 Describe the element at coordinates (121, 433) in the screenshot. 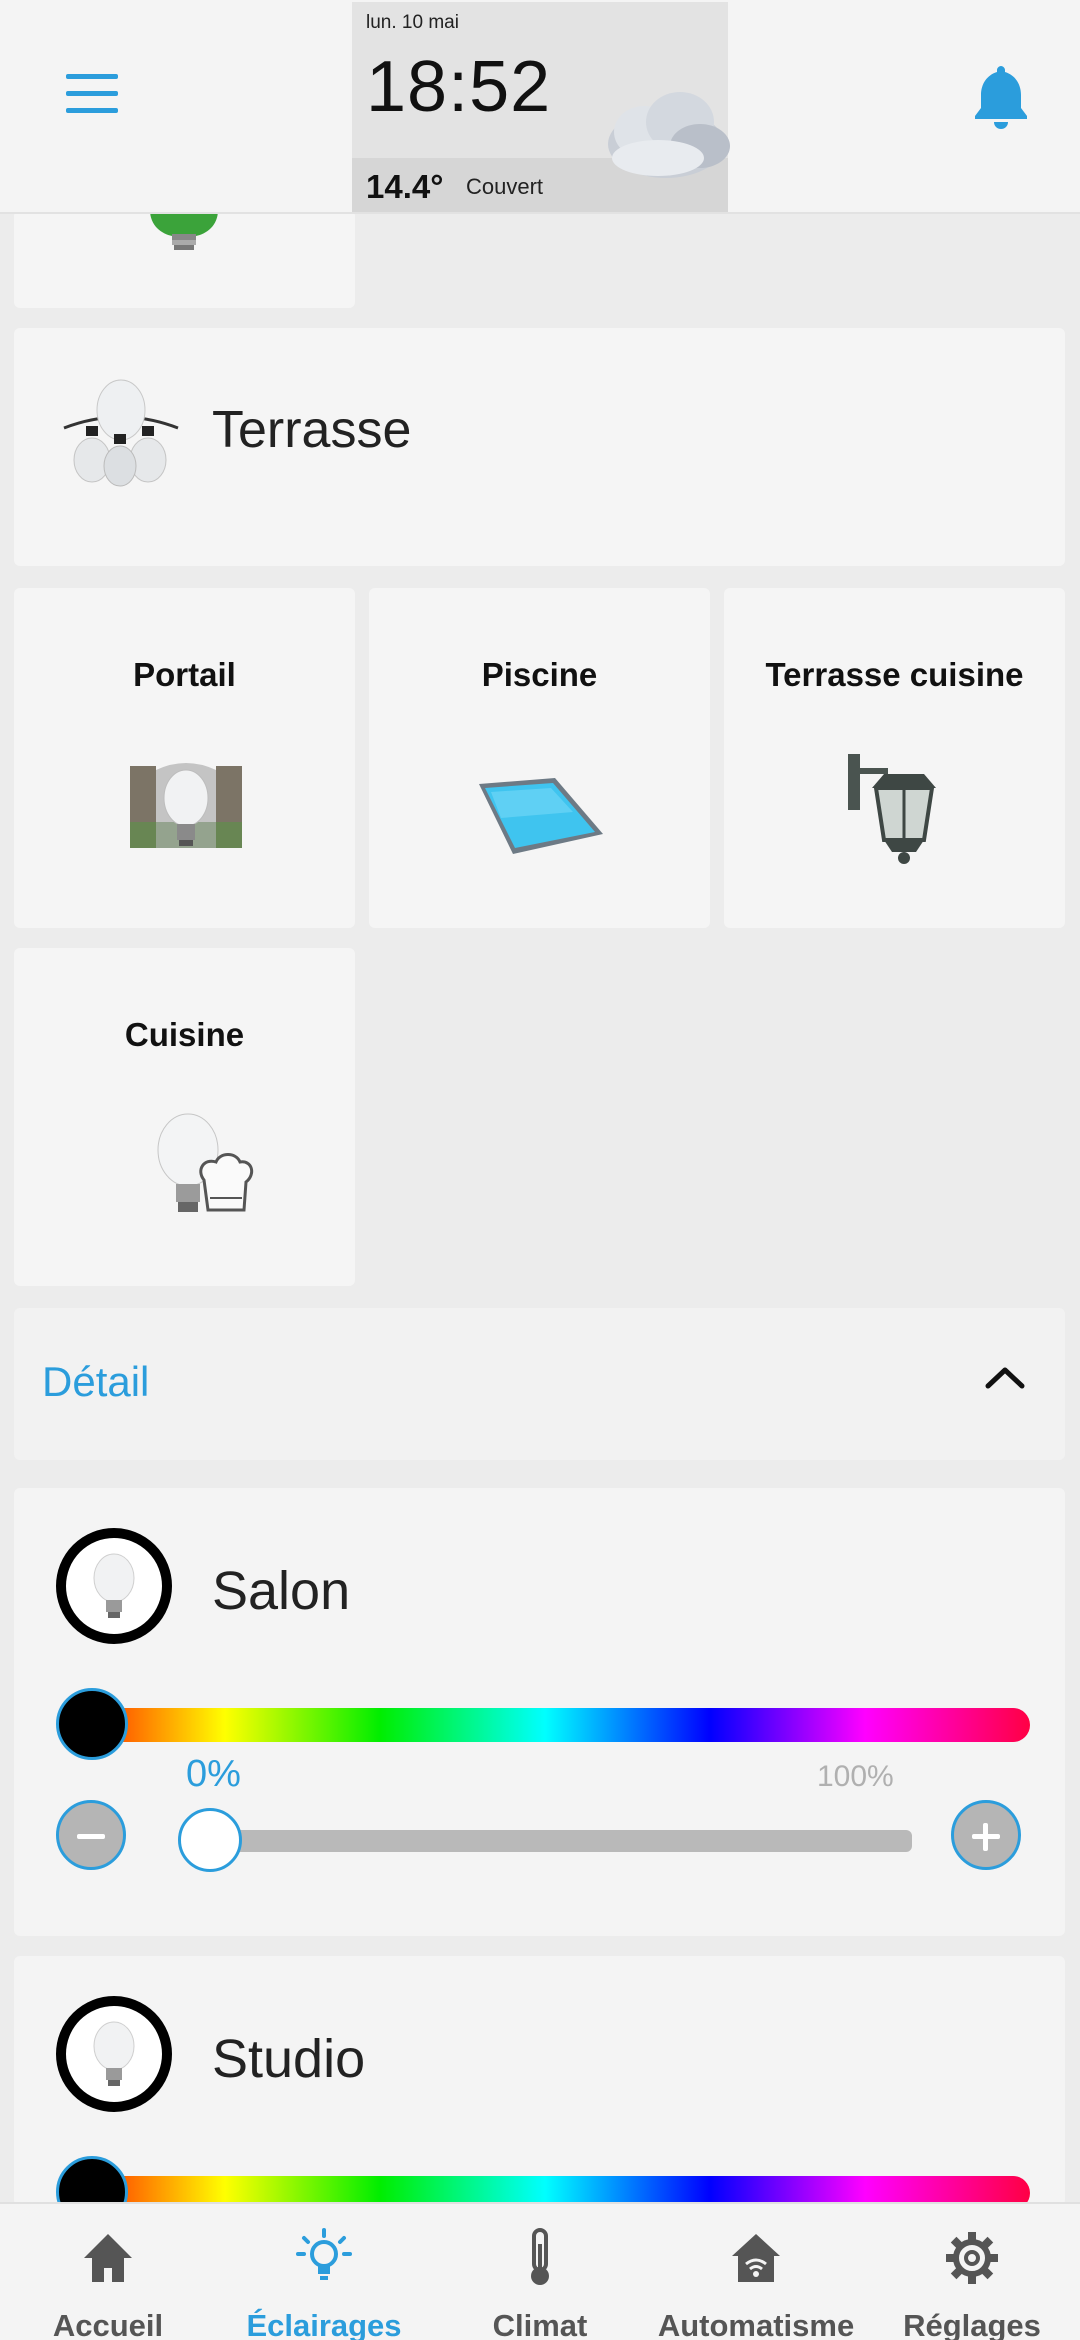

I see `string-lights-icon` at that location.